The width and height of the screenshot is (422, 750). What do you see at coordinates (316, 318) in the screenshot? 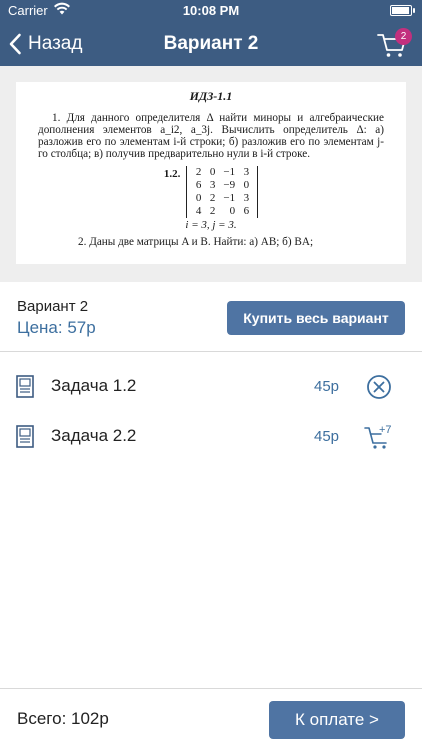
I see `buy-variant-button: Купить весь вариант` at bounding box center [316, 318].